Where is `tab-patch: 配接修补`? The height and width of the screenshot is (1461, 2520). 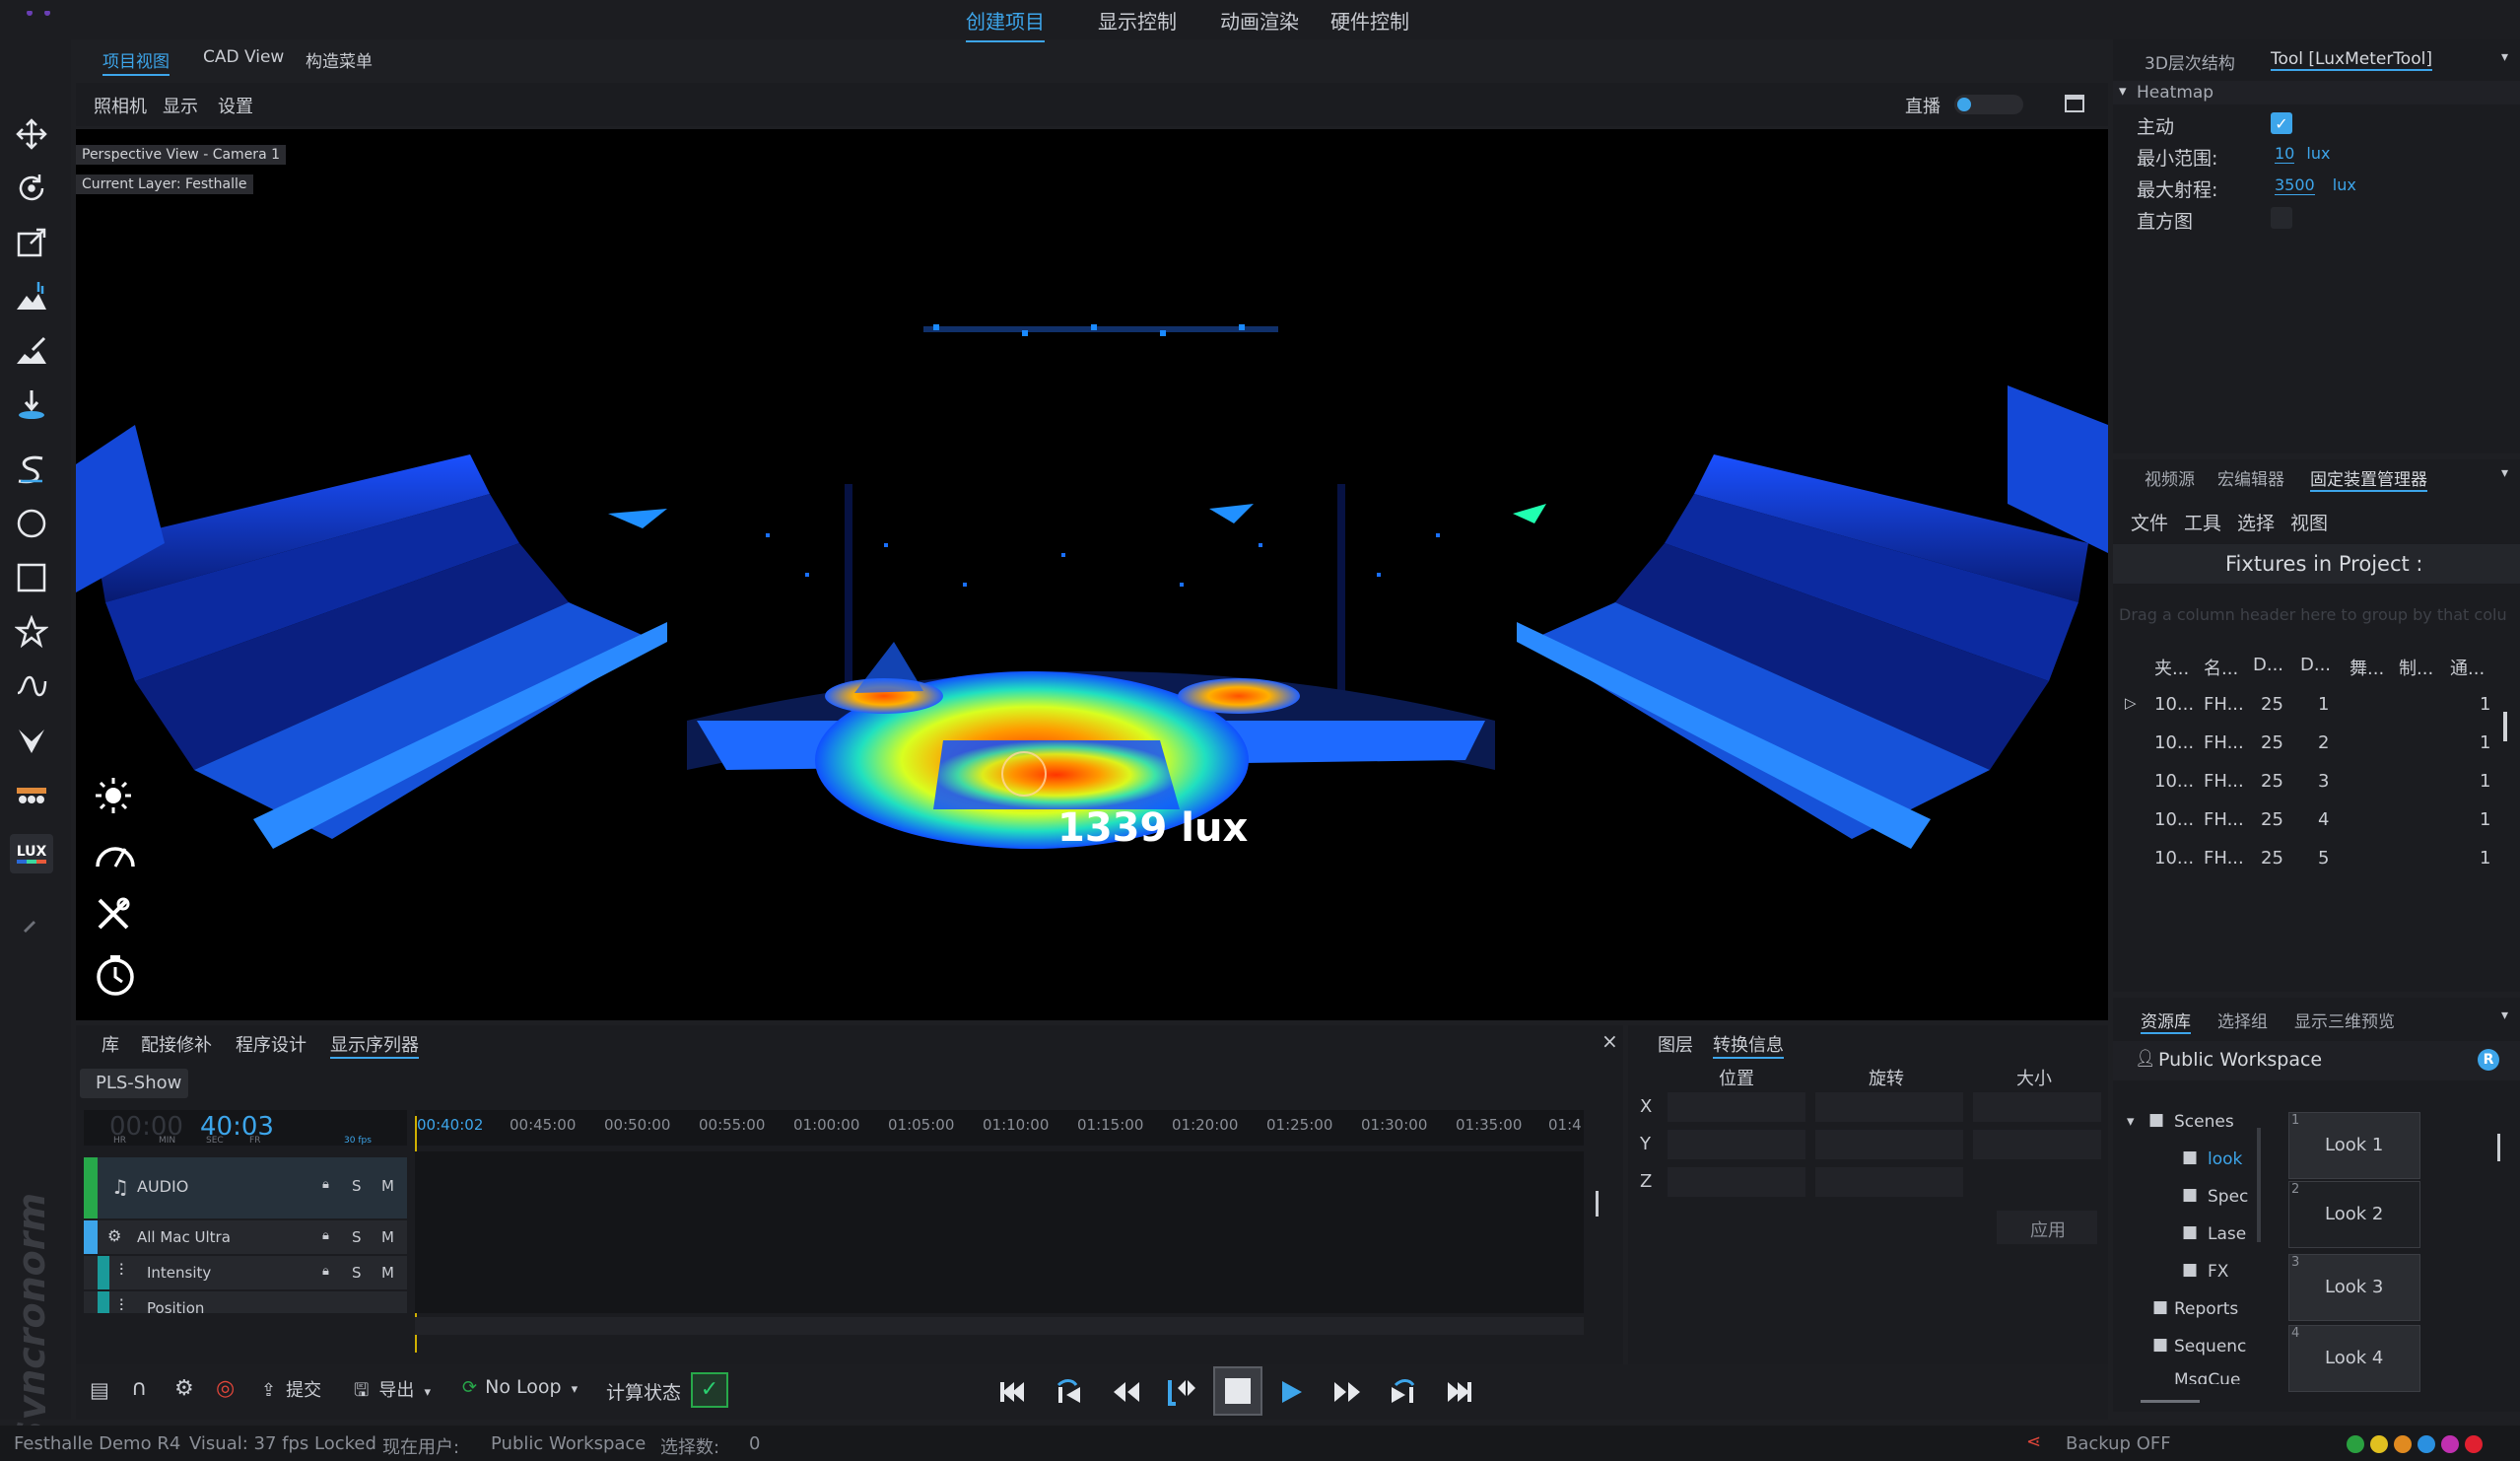
tab-patch: 配接修补 is located at coordinates (176, 1044).